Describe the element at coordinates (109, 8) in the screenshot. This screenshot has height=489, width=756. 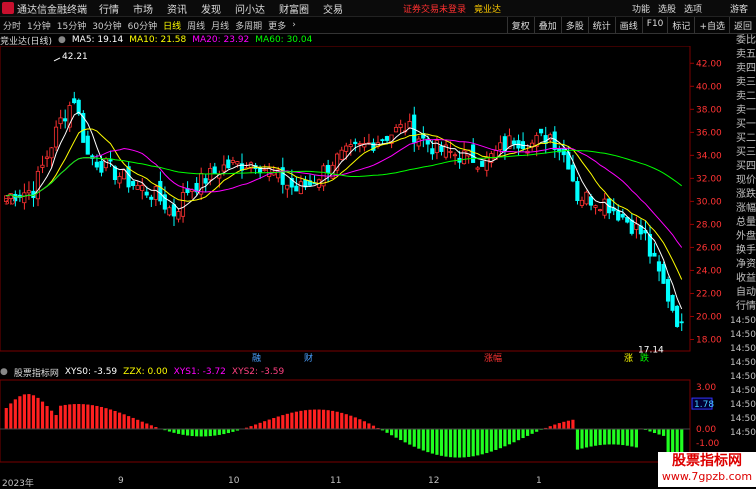
I see `menu-hangqing: 行情` at that location.